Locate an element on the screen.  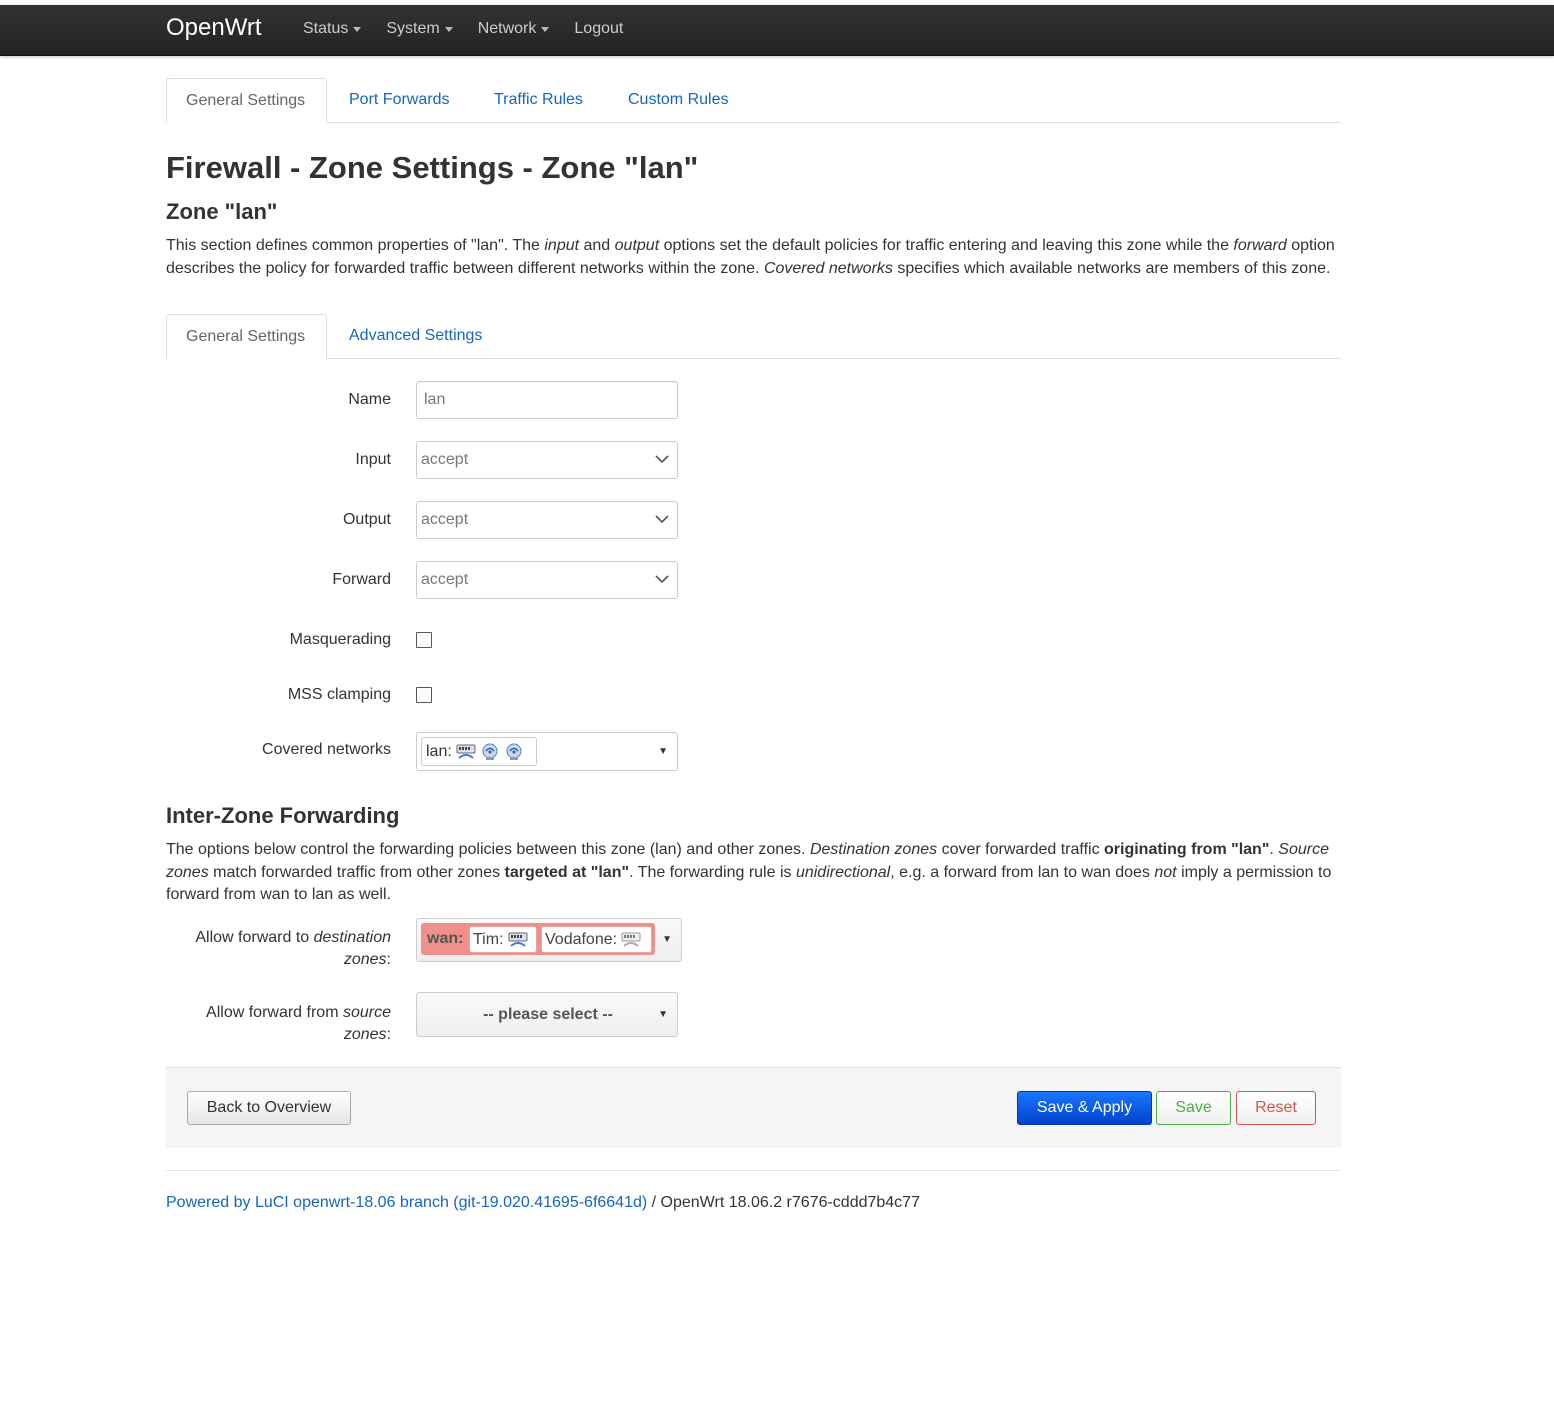
nav-system: System is located at coordinates (419, 29).